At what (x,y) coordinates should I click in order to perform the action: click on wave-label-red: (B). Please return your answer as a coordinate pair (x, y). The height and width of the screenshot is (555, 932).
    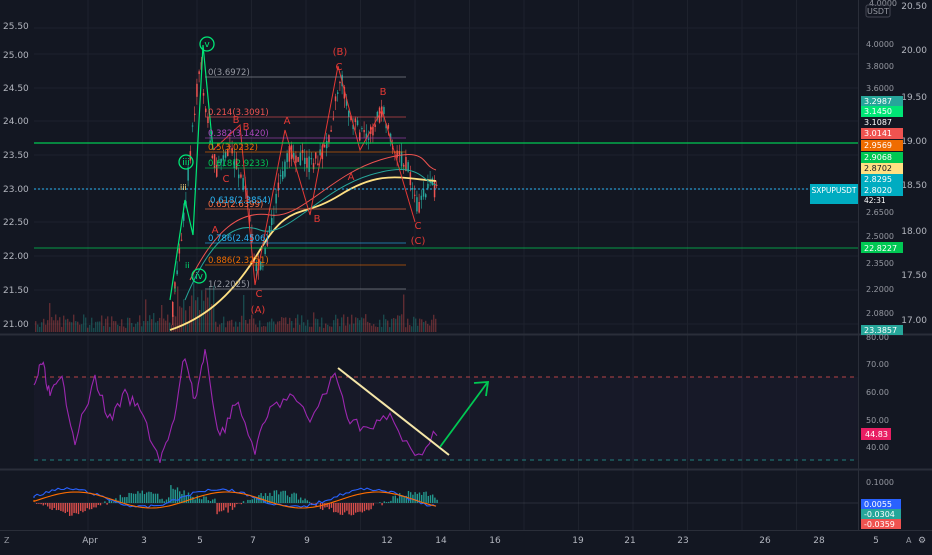
    Looking at the image, I should click on (340, 52).